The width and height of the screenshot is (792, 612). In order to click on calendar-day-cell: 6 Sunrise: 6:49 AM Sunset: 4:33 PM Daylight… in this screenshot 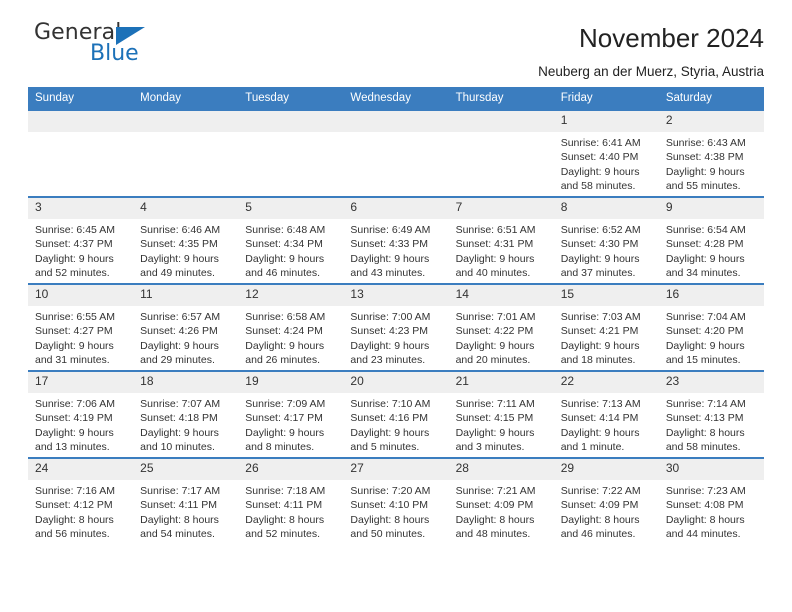, I will do `click(396, 240)`.